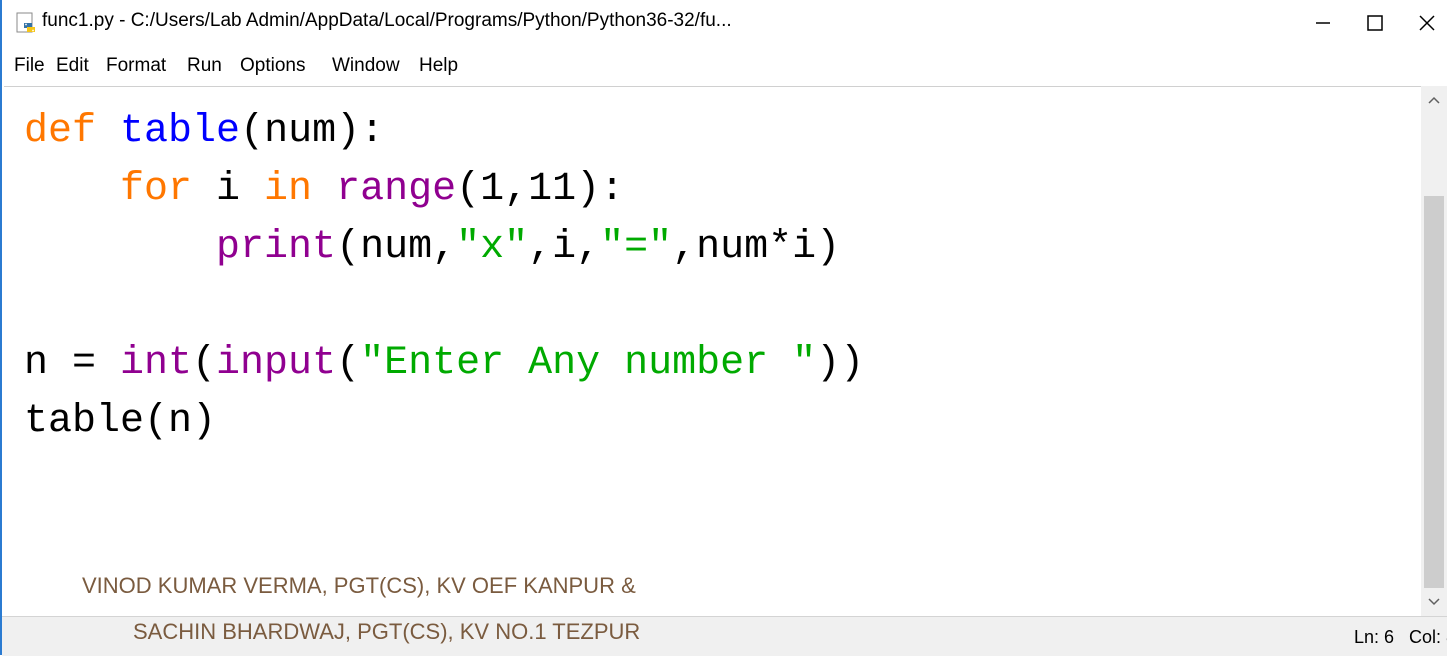 Image resolution: width=1447 pixels, height=656 pixels. Describe the element at coordinates (396, 189) in the screenshot. I see `builtin-range: range` at that location.